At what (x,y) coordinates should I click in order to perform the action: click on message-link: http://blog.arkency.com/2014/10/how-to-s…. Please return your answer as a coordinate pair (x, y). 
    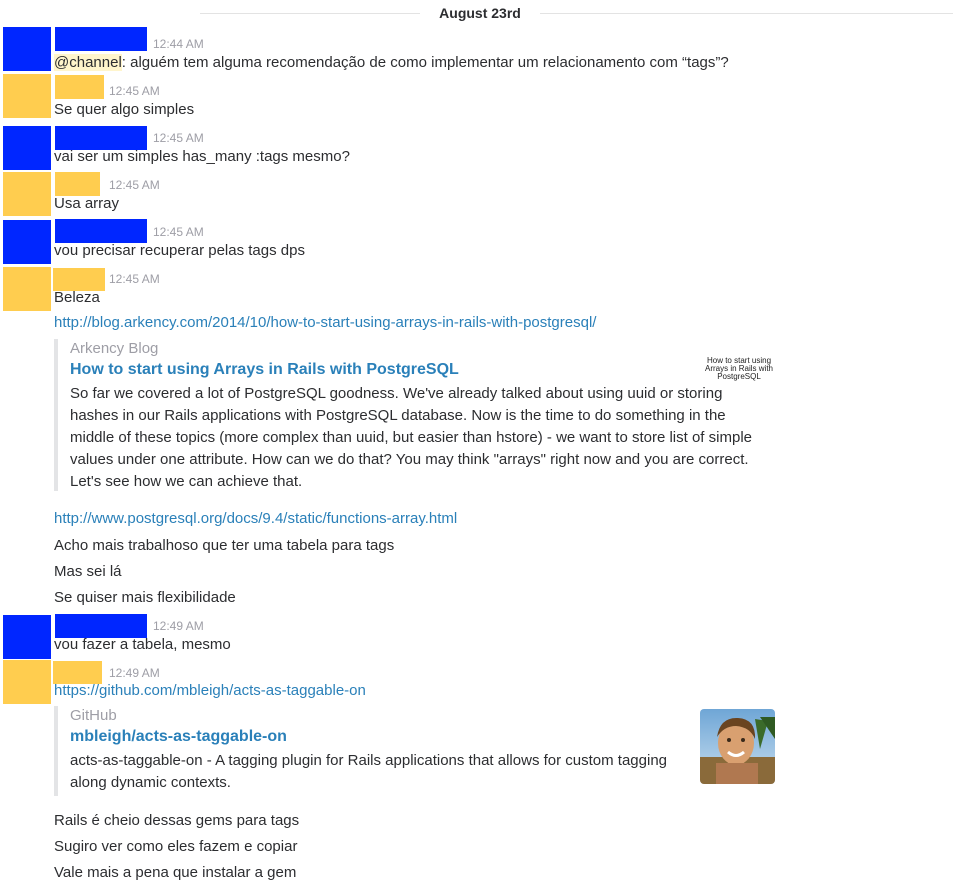
    Looking at the image, I should click on (325, 322).